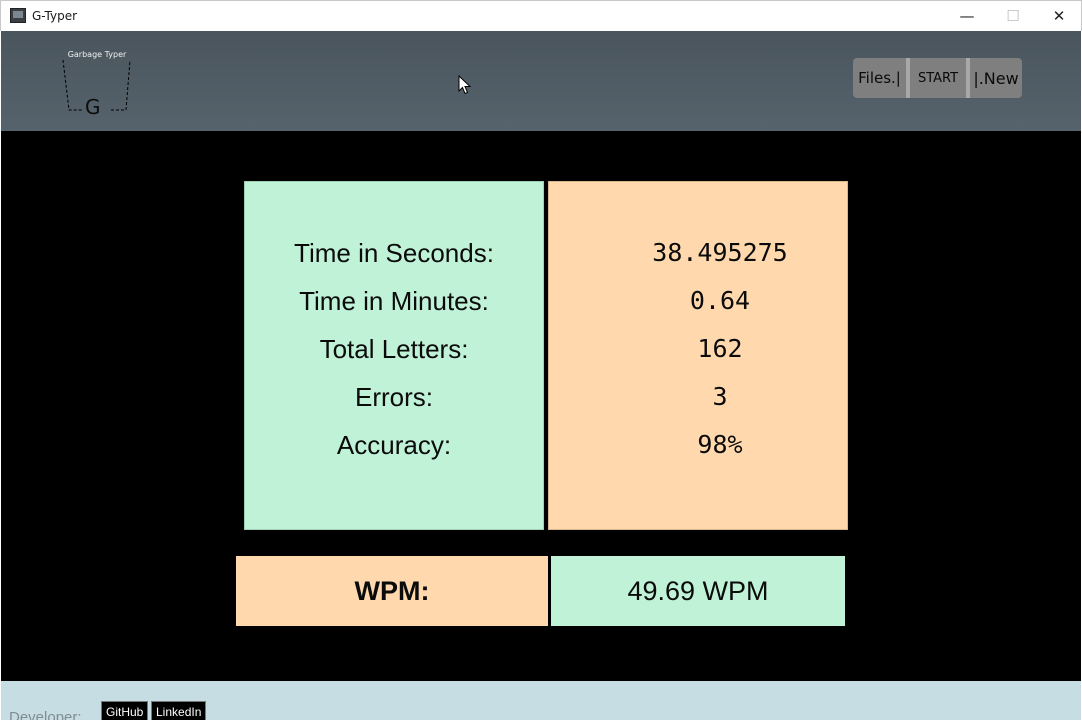  I want to click on label-time-minutes: Time in Minutes:, so click(394, 301).